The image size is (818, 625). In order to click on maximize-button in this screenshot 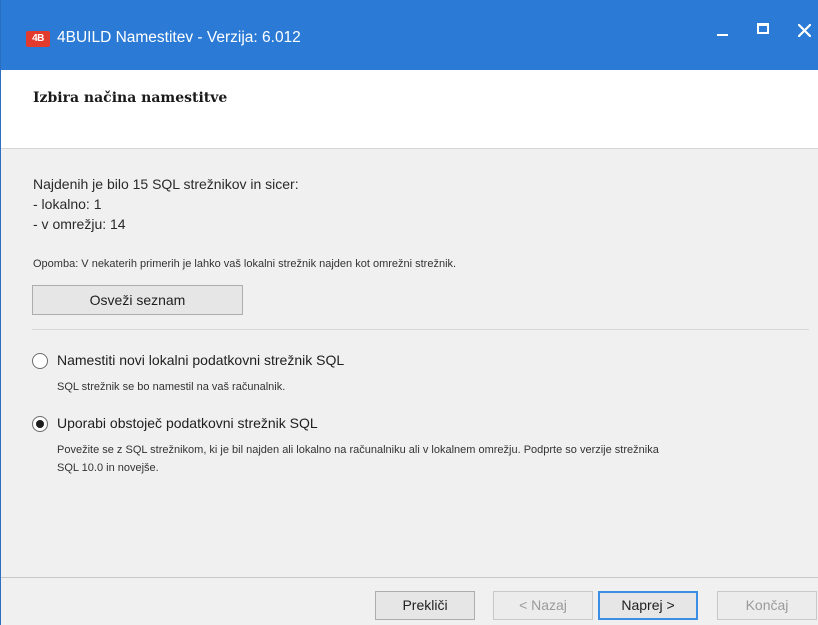, I will do `click(764, 32)`.